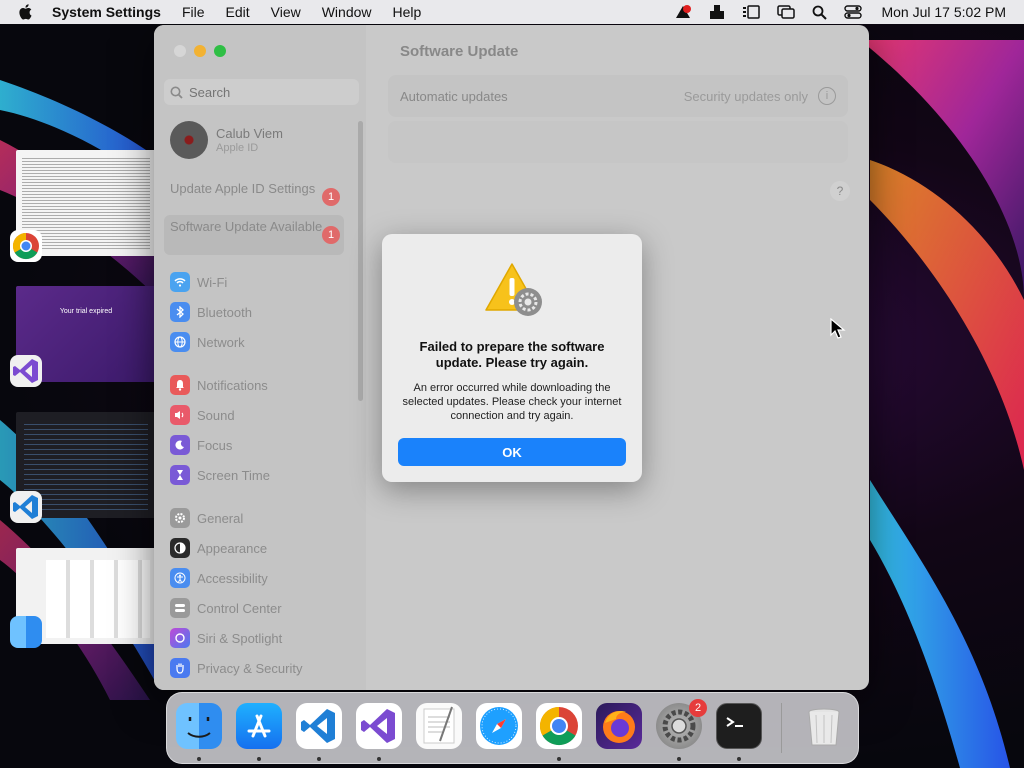  Describe the element at coordinates (212, 282) in the screenshot. I see `sidebar-item-label: Wi-Fi` at that location.